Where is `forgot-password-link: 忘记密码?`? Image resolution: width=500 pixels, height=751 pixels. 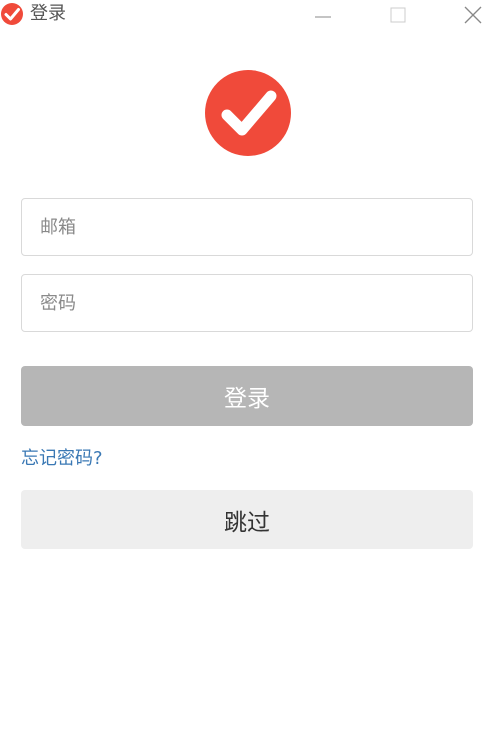 forgot-password-link: 忘记密码? is located at coordinates (62, 459).